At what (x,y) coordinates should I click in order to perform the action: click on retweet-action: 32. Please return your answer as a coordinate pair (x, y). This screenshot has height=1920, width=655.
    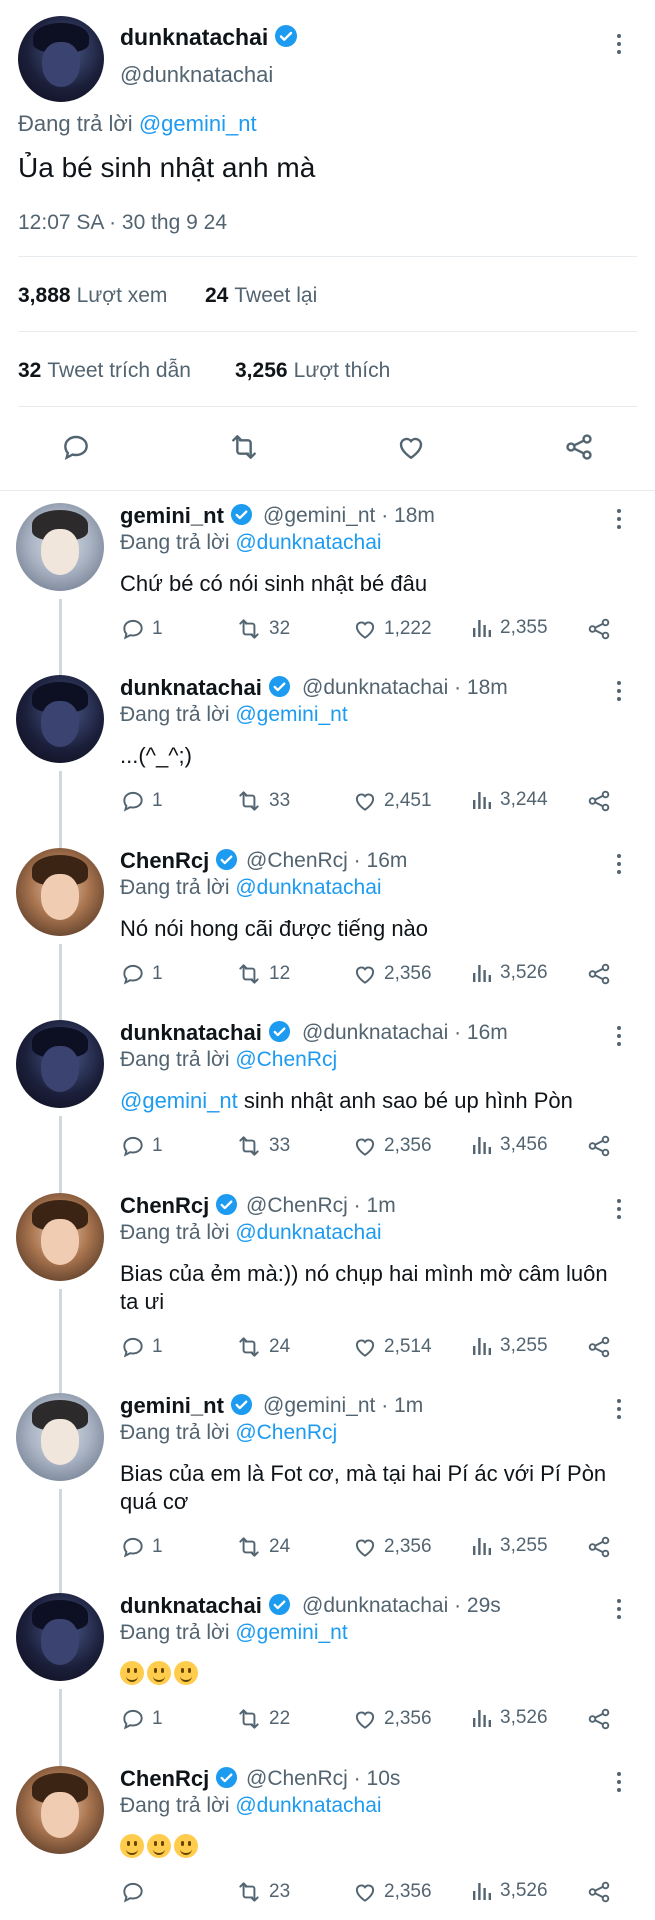
    Looking at the image, I should click on (262, 629).